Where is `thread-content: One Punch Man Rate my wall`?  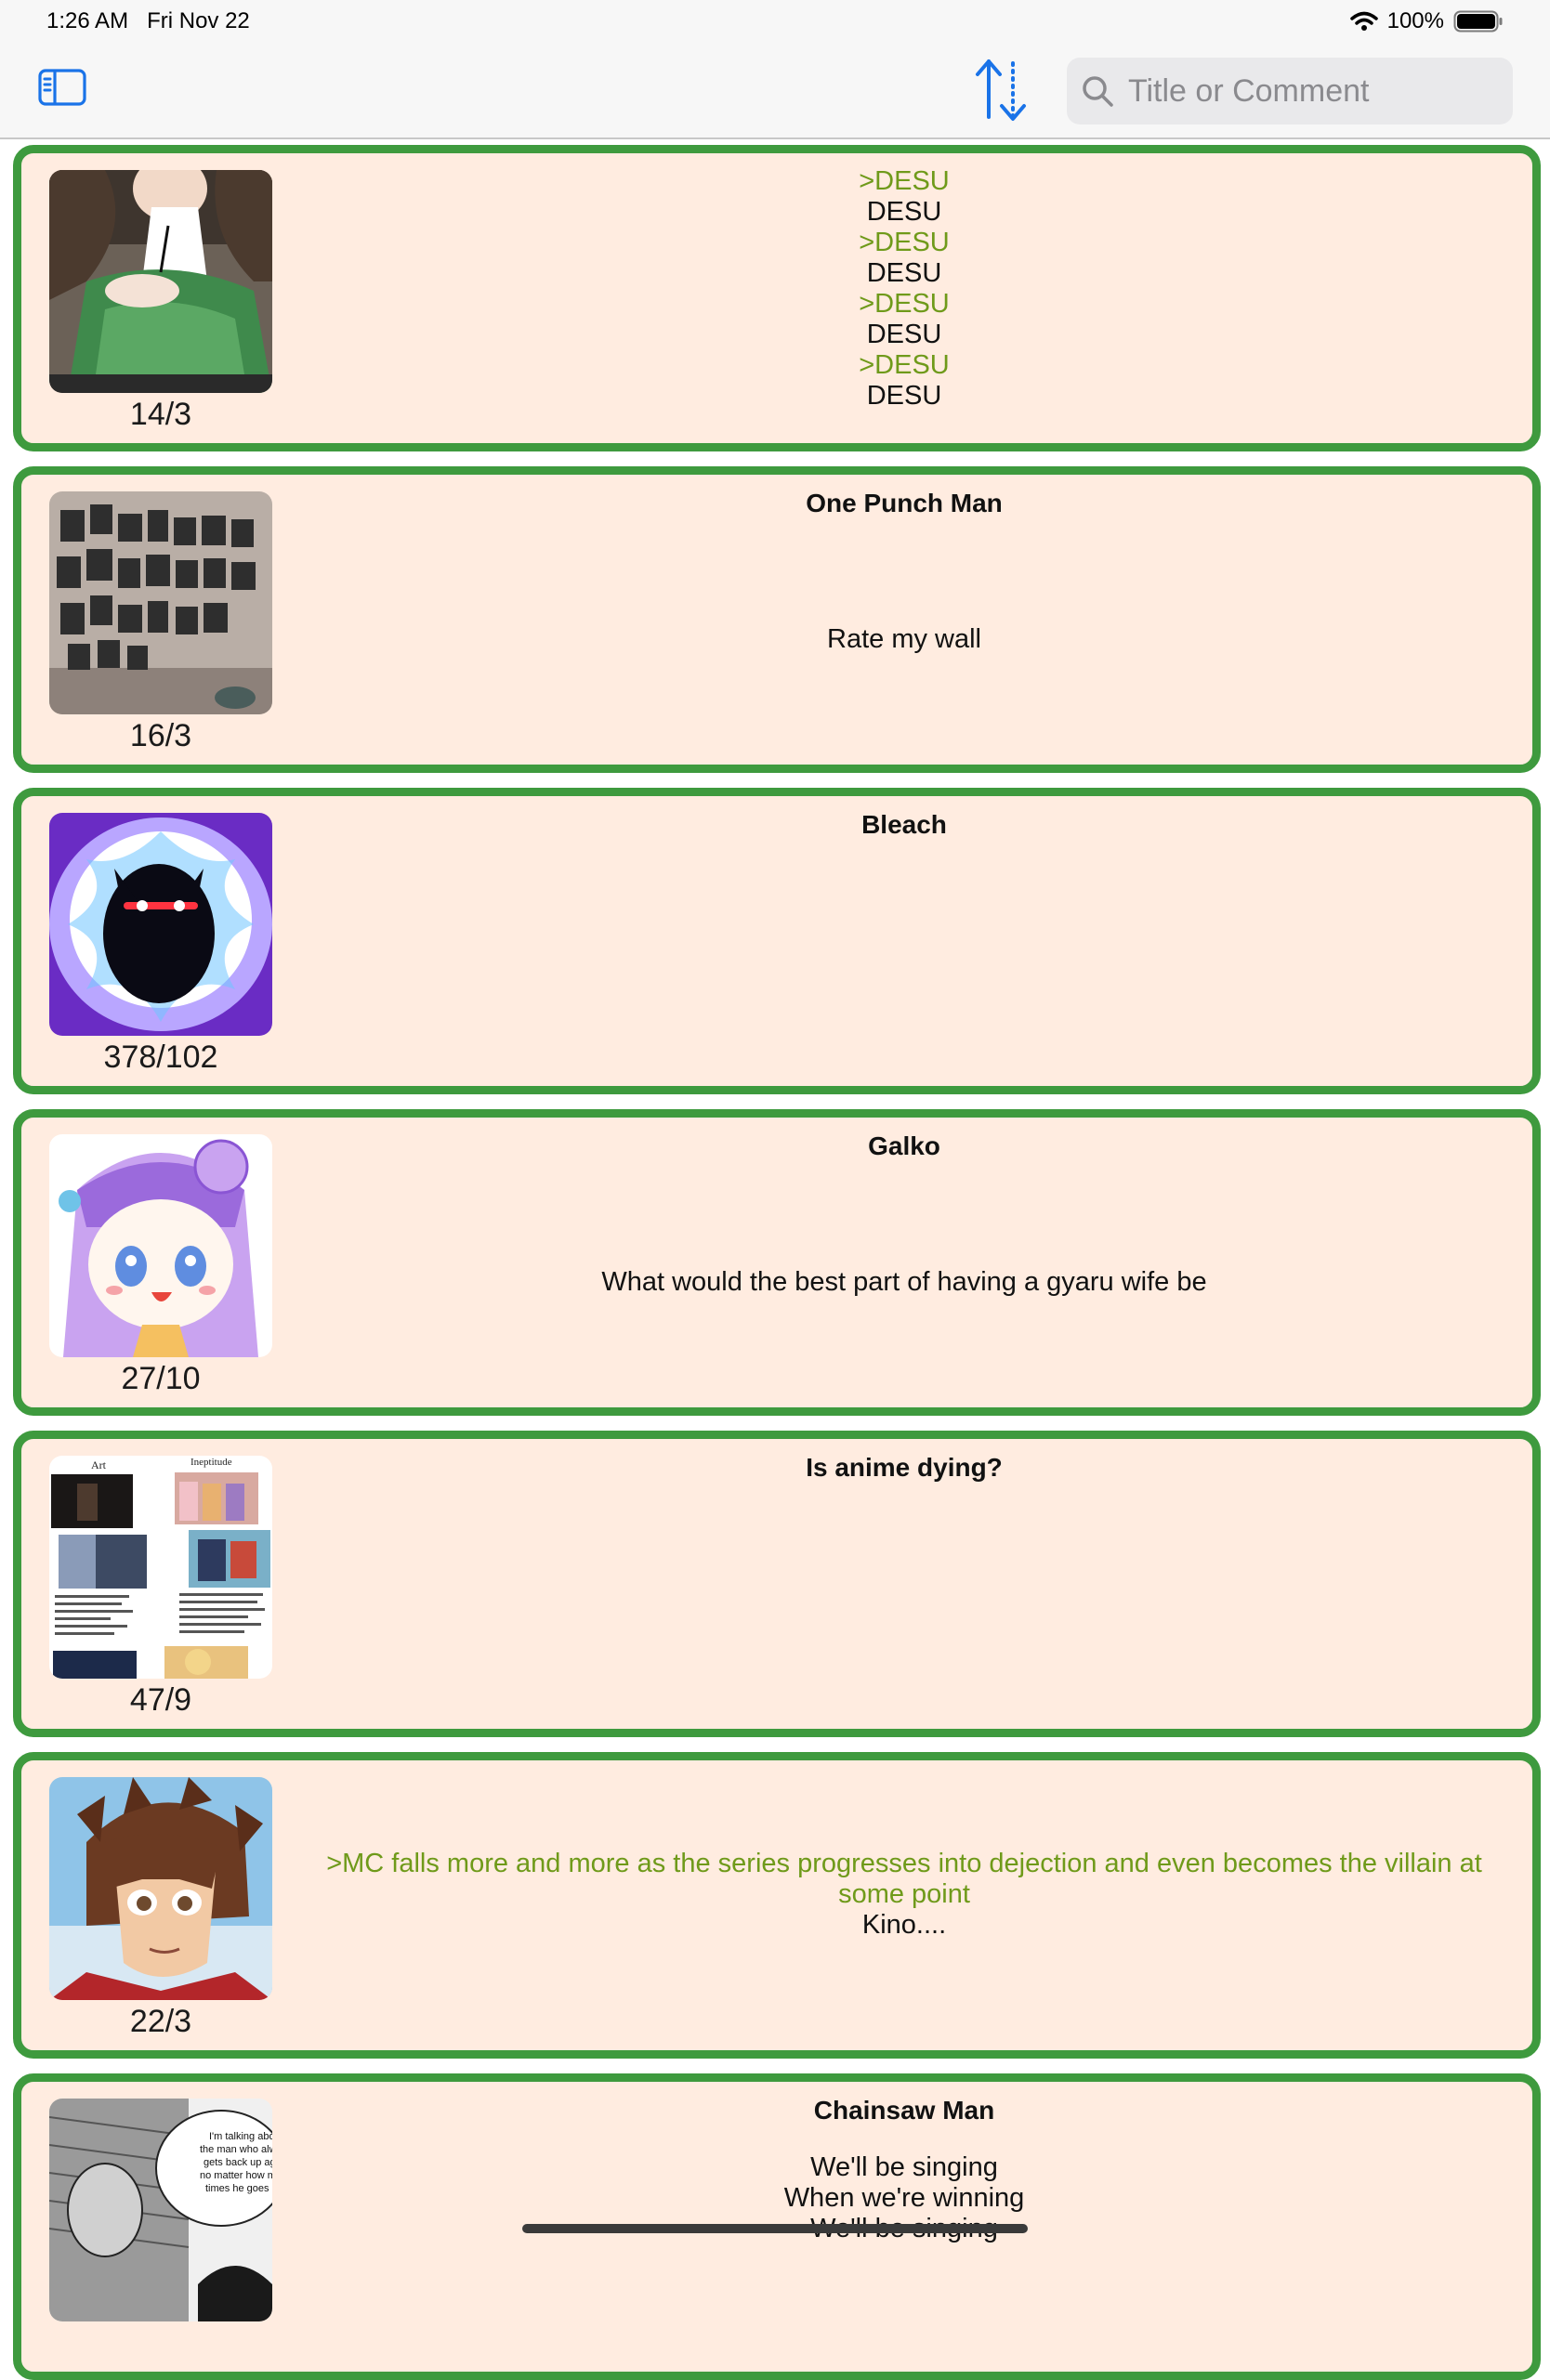 thread-content: One Punch Man Rate my wall is located at coordinates (904, 571).